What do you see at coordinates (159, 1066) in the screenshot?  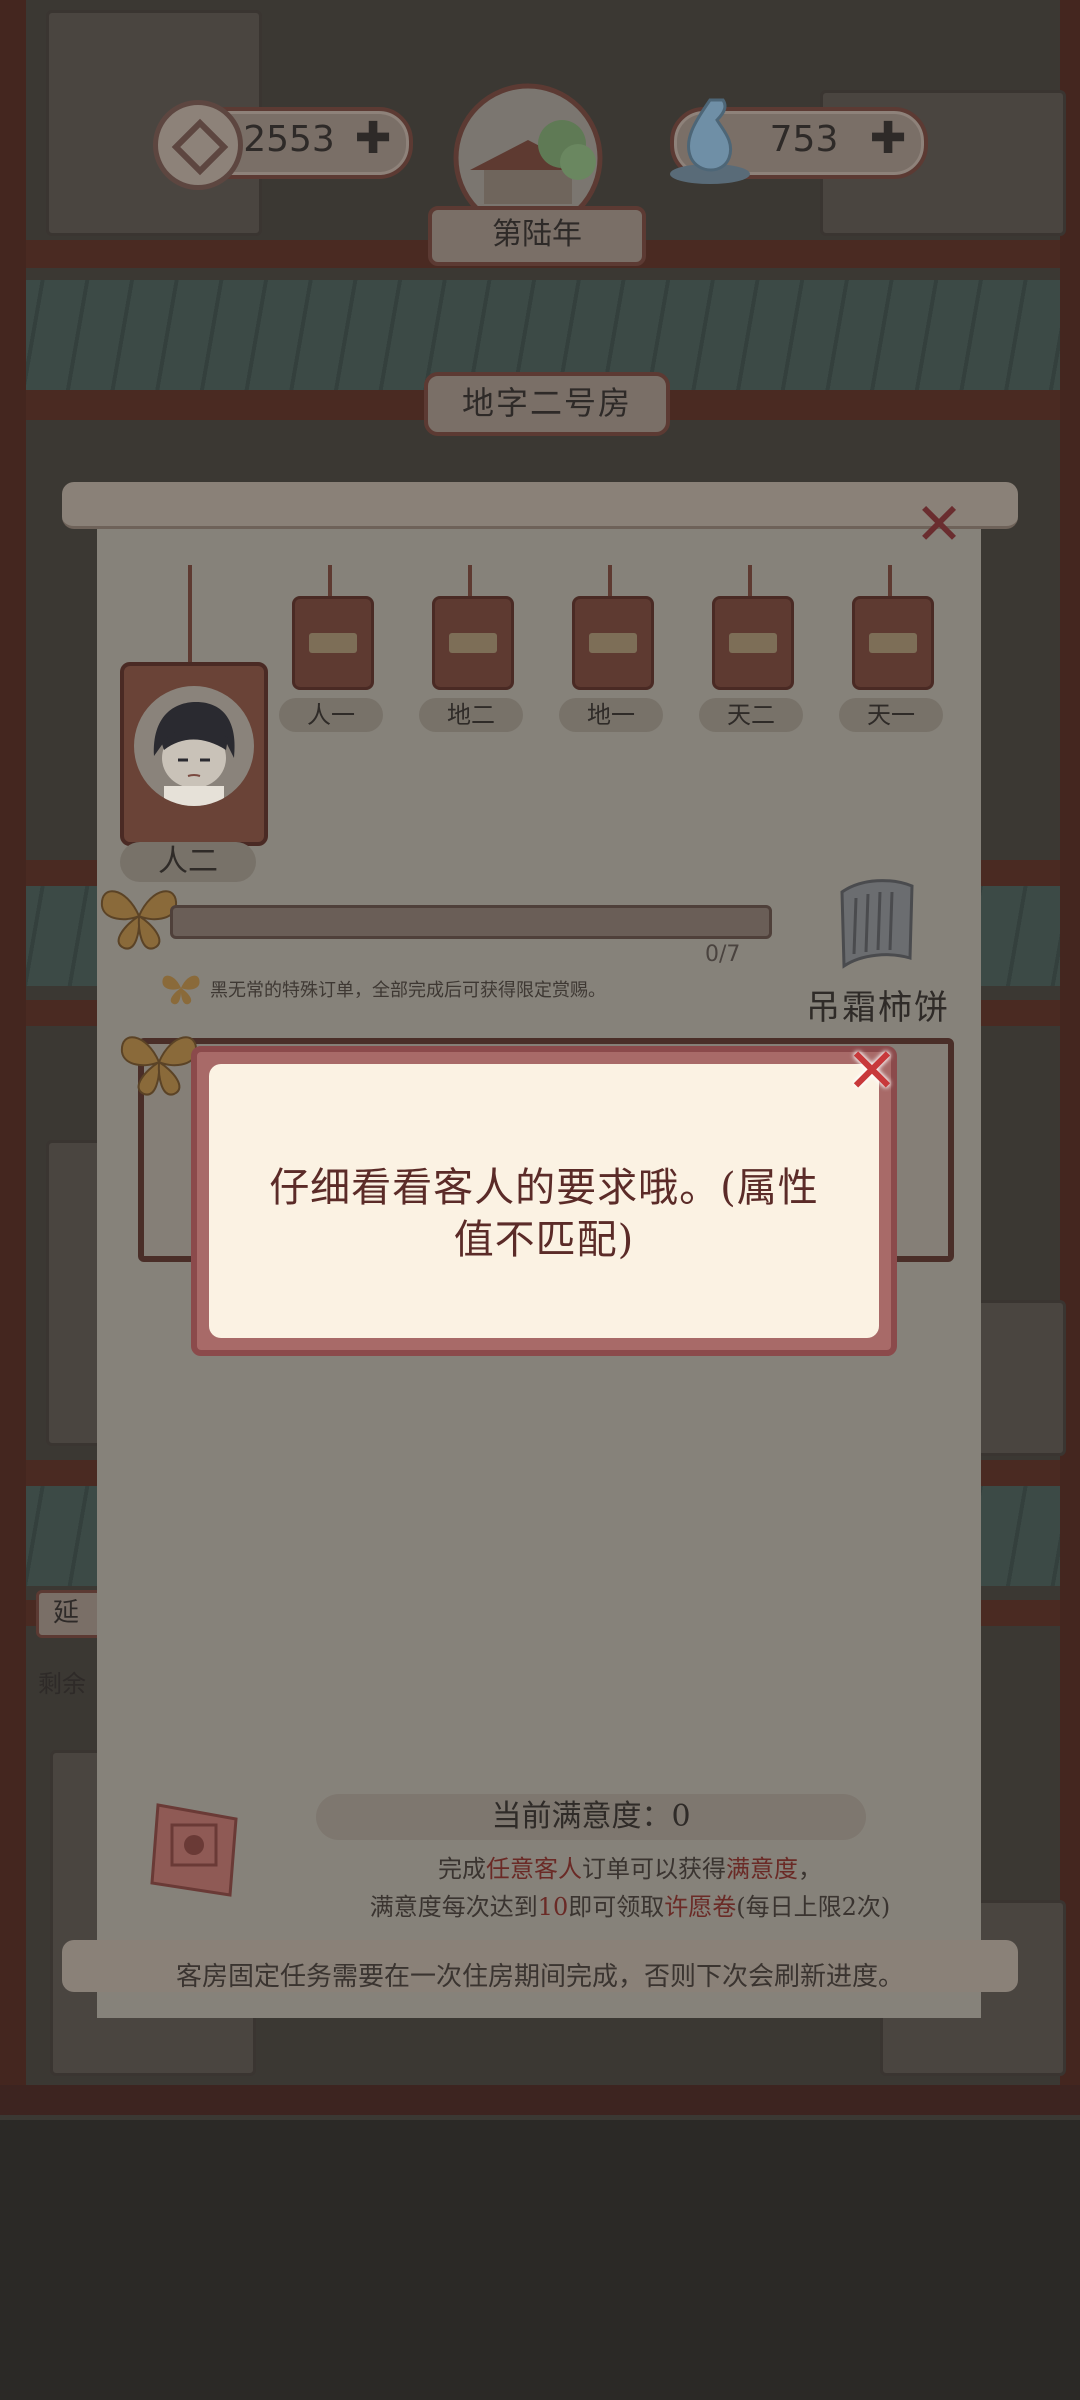 I see `butterfly-icon` at bounding box center [159, 1066].